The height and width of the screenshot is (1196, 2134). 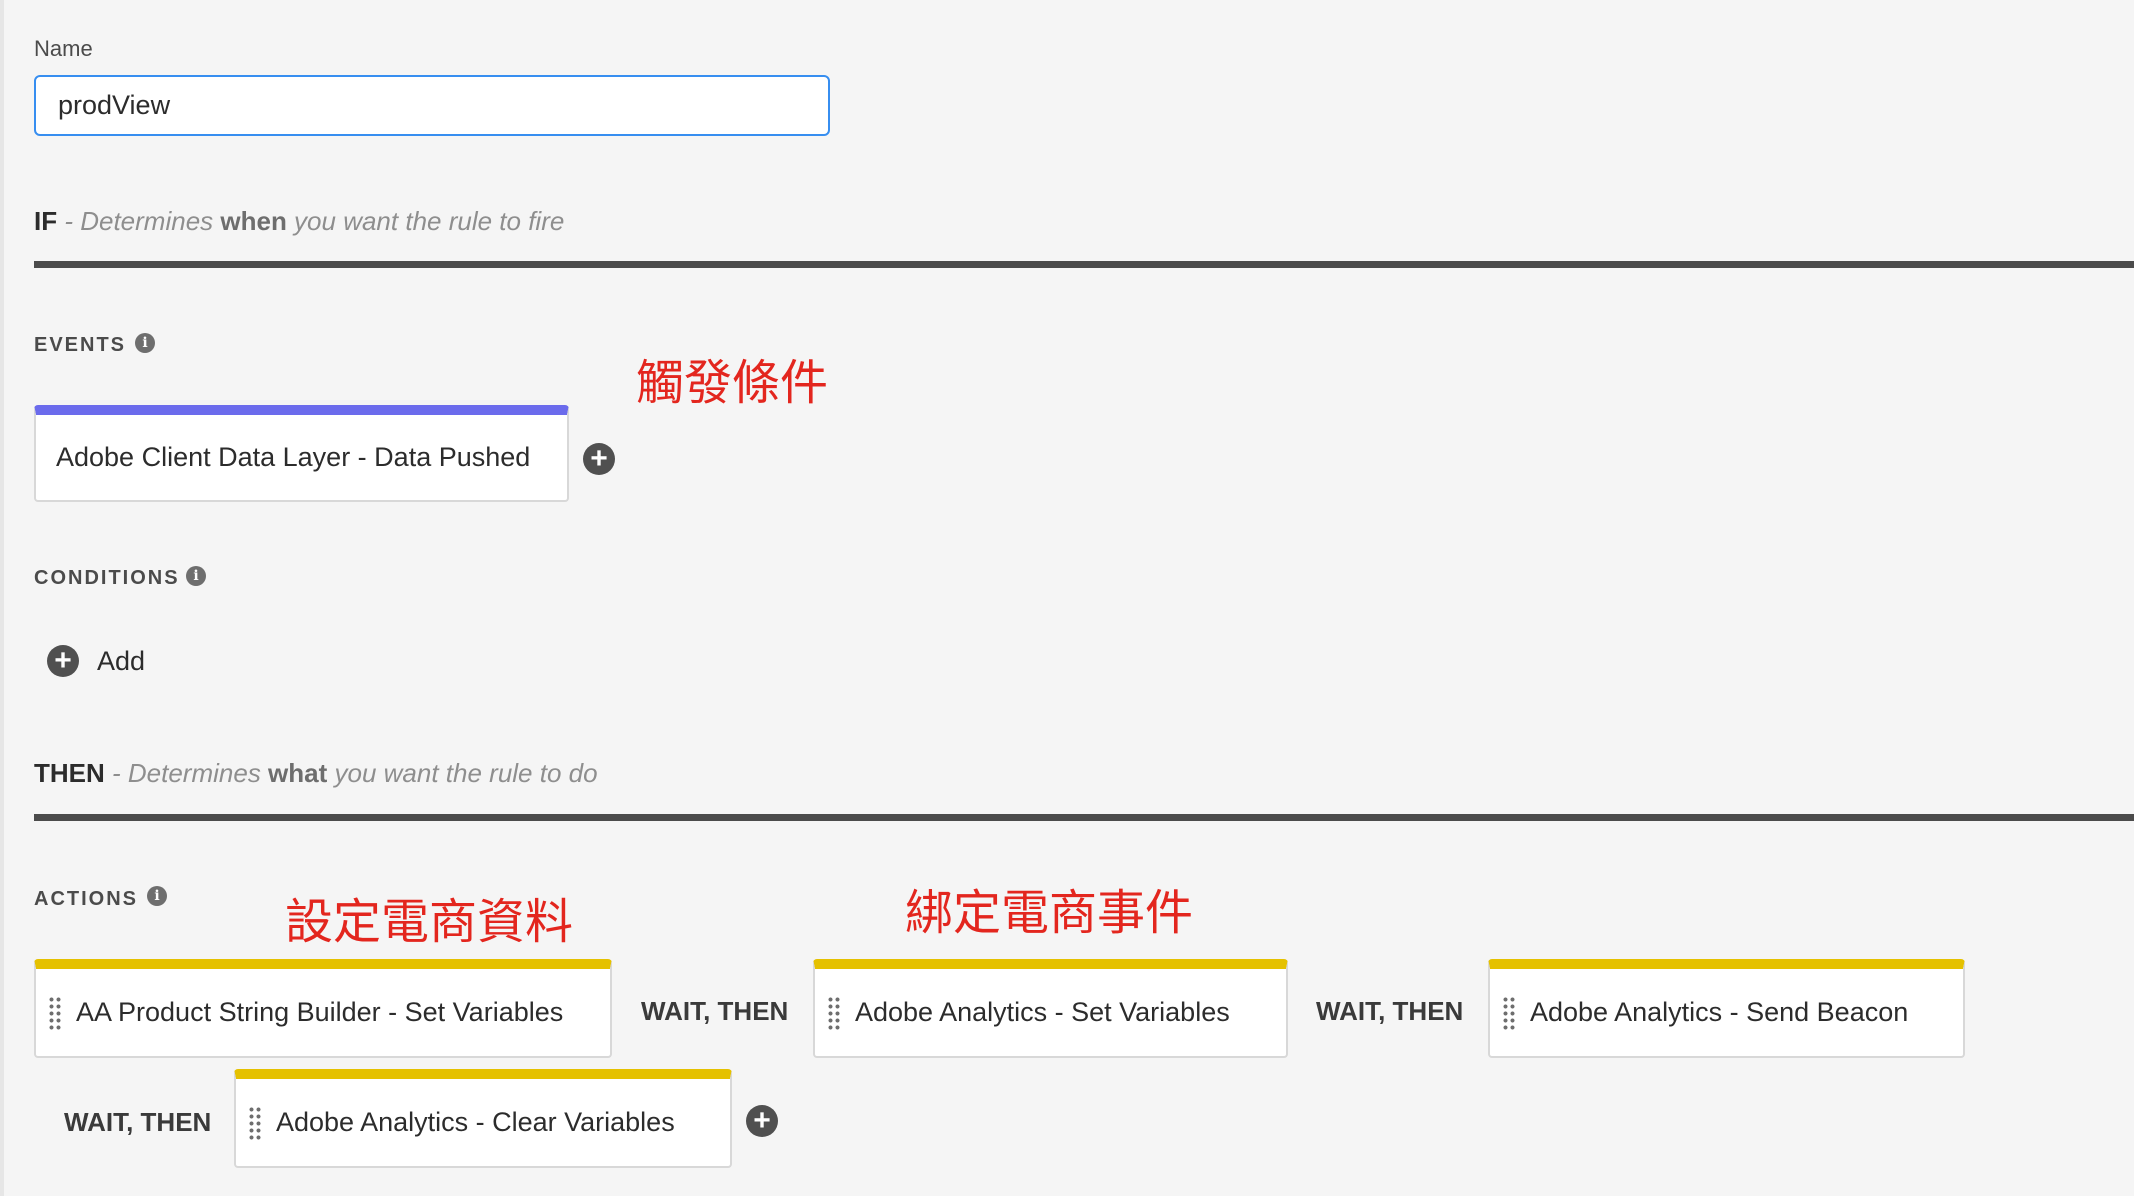 I want to click on then-divider, so click(x=1084, y=817).